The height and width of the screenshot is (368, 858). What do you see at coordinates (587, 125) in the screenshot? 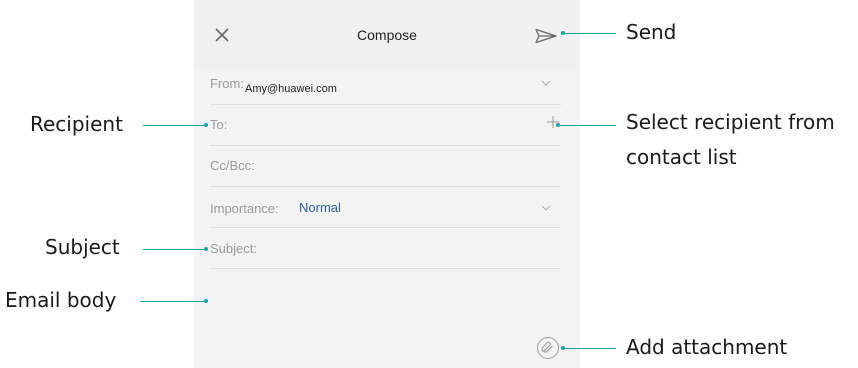
I see `select-recipient-pointer-line` at bounding box center [587, 125].